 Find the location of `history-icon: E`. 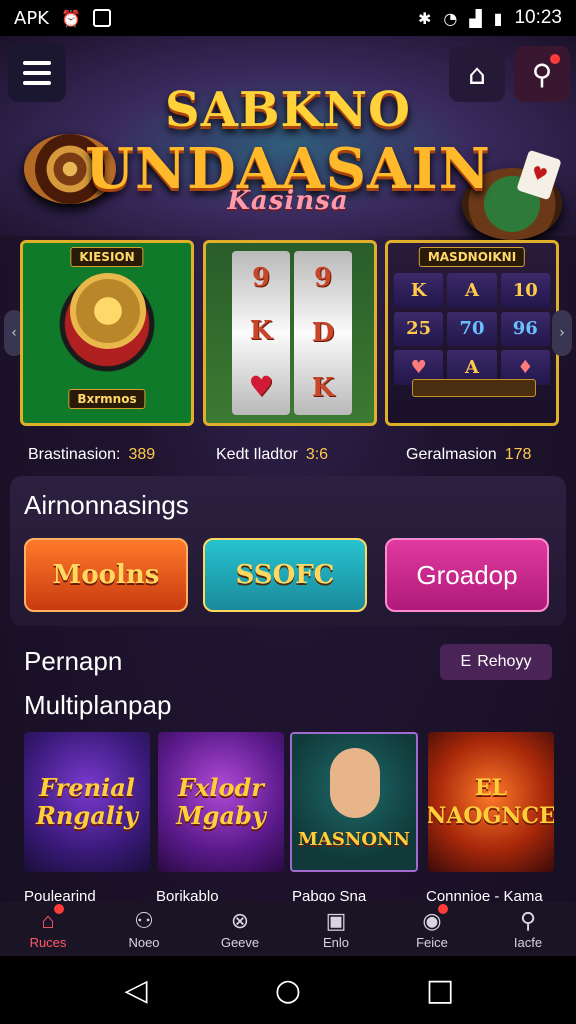

history-icon: E is located at coordinates (466, 661).